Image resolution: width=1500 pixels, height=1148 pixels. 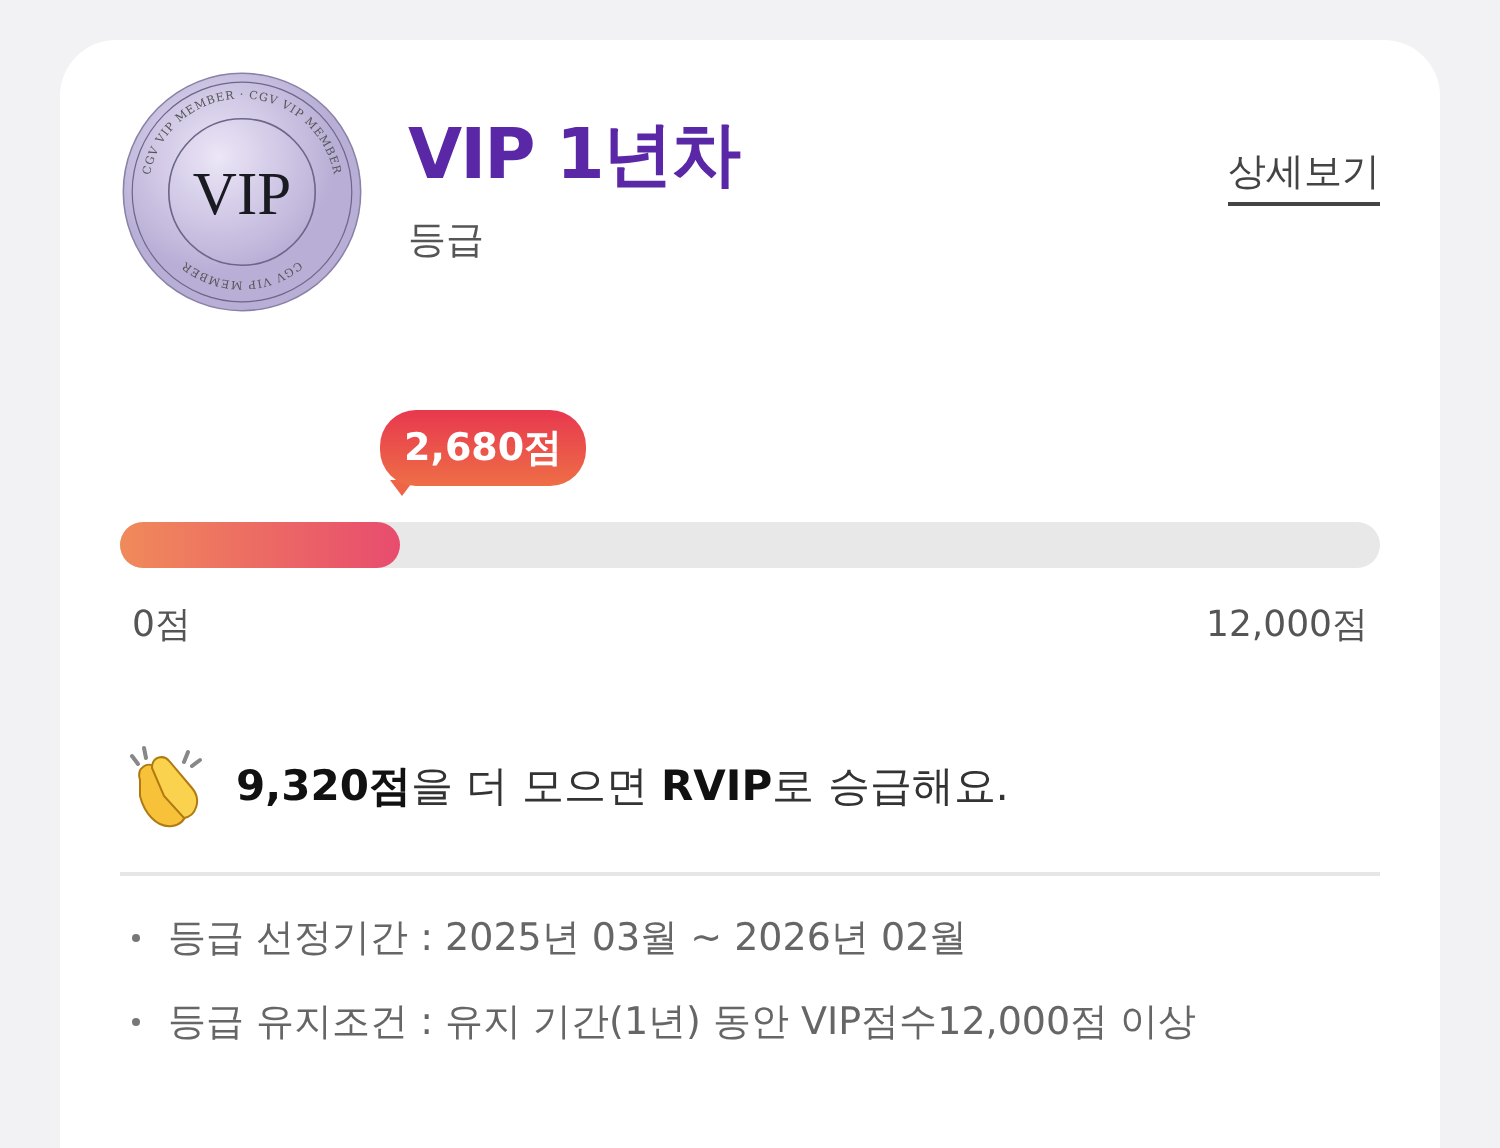 I want to click on max-score-label: 12,000점, so click(x=1287, y=625).